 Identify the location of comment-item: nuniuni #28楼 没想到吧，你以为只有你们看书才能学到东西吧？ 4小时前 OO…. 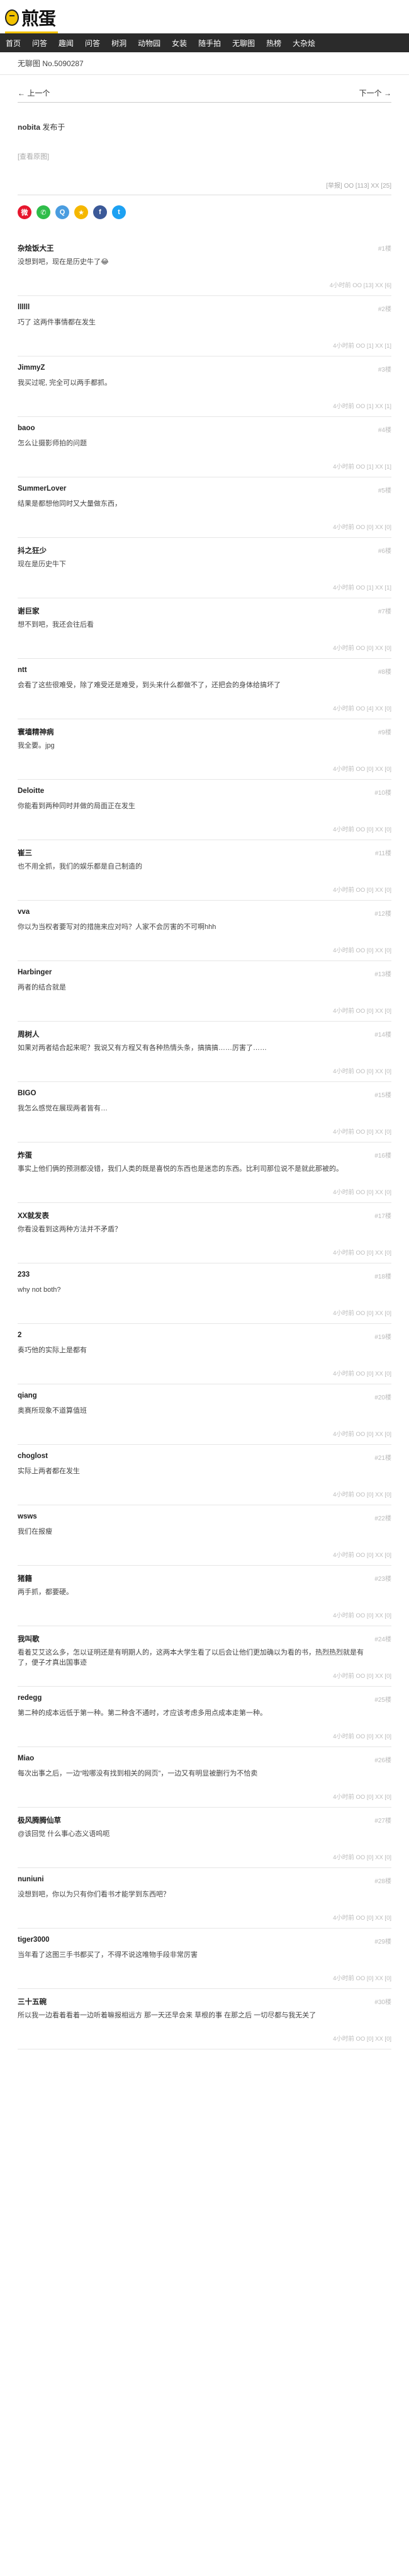
(204, 1898).